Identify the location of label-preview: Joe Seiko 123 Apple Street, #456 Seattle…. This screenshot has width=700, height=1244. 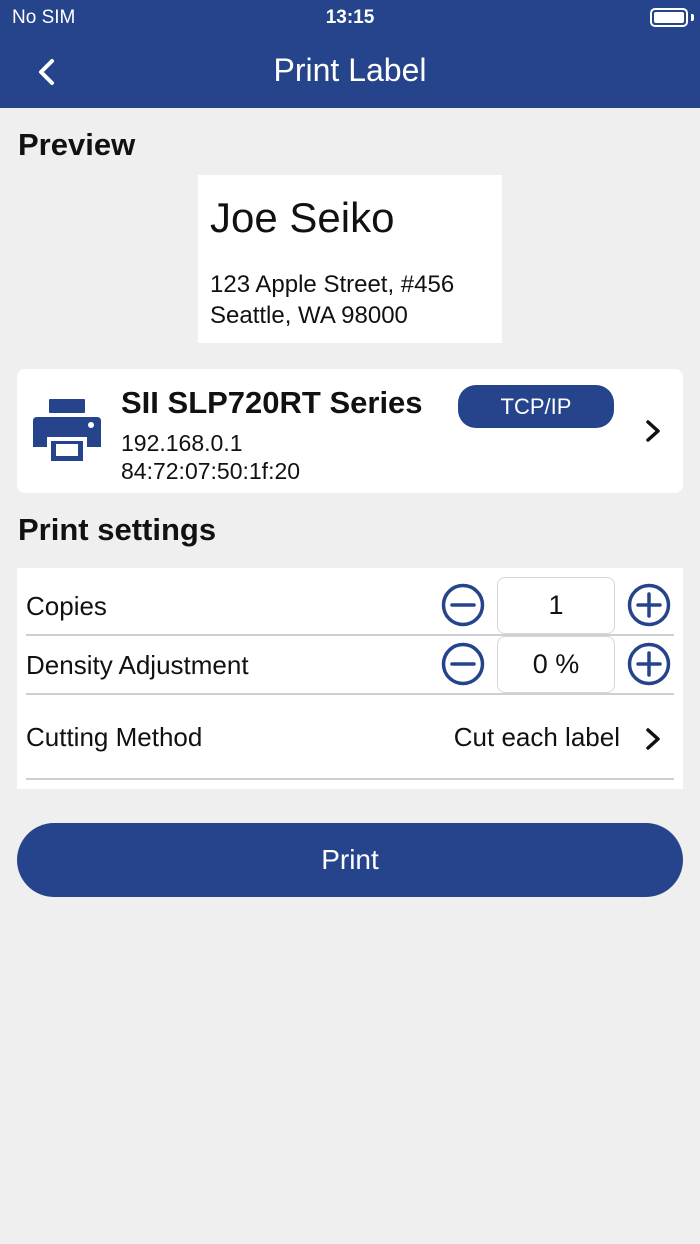
(350, 259).